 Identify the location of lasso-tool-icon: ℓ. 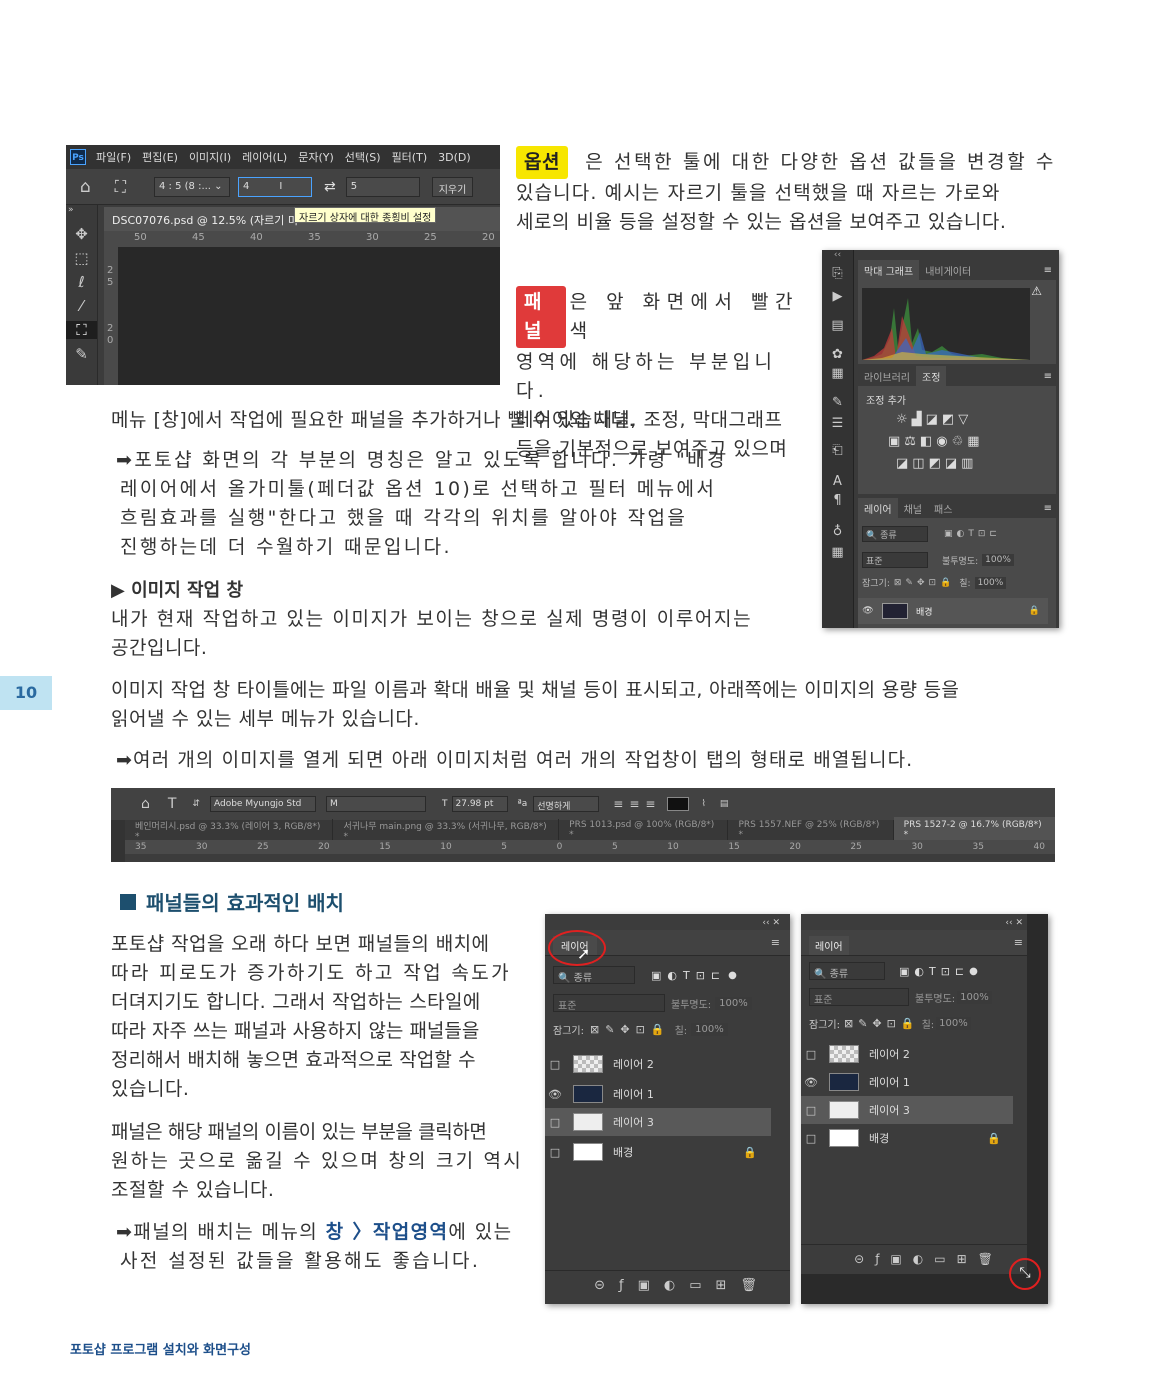
(81, 282).